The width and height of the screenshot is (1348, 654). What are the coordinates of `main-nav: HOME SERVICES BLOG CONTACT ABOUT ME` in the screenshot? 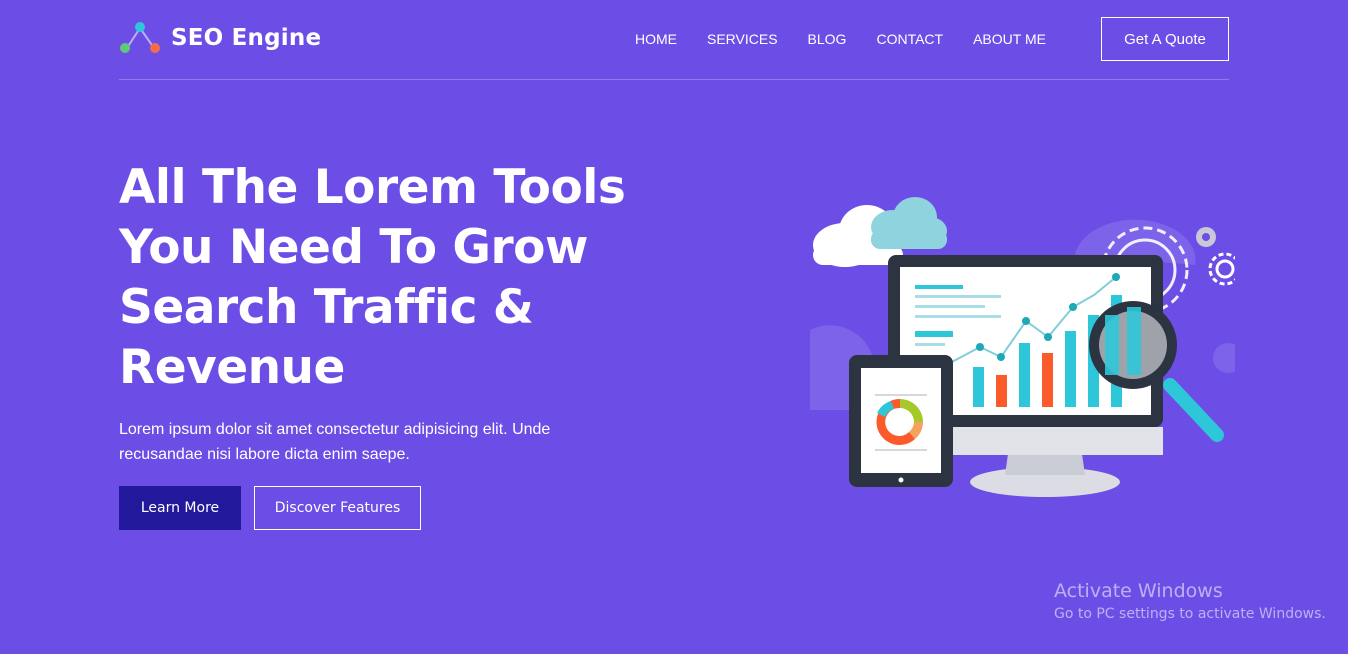 It's located at (855, 39).